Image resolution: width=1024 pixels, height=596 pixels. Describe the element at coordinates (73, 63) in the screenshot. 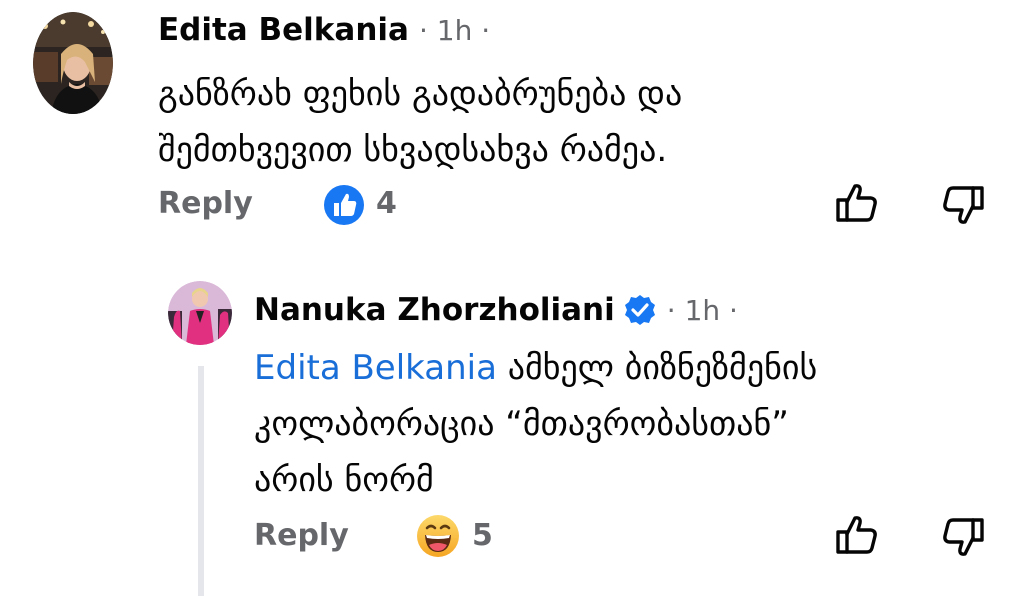

I see `avatar-edita` at that location.